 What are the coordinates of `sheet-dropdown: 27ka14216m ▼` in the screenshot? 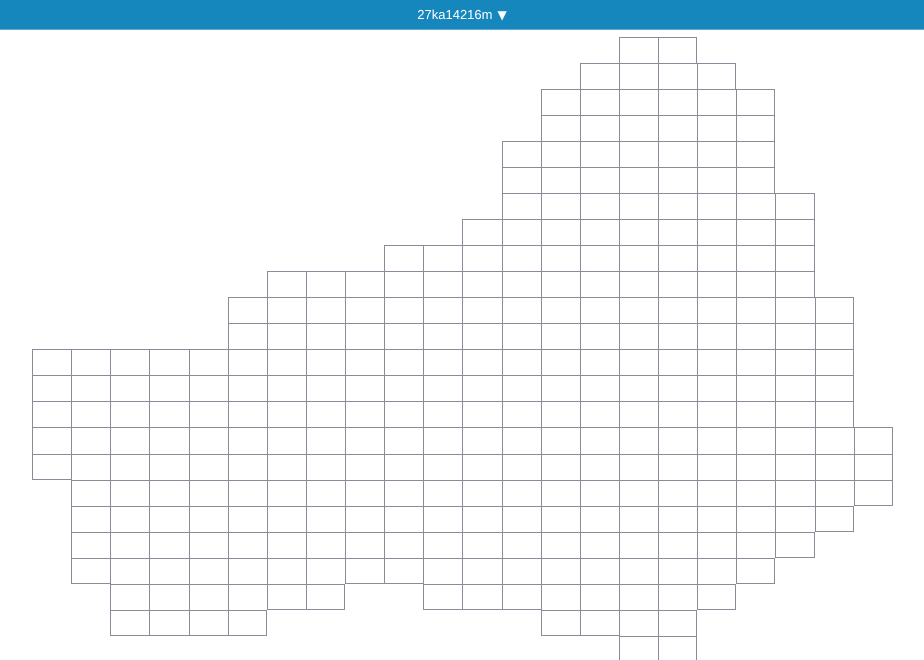 It's located at (462, 14).